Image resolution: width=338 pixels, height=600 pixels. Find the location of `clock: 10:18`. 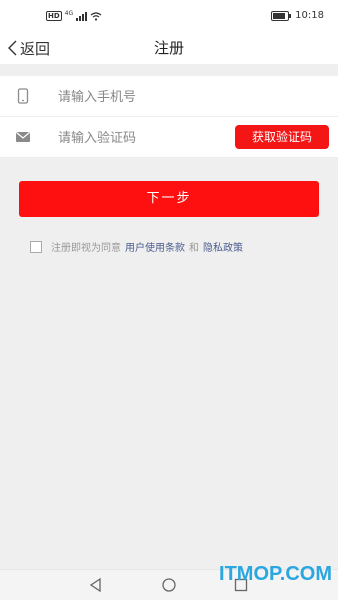

clock: 10:18 is located at coordinates (309, 15).